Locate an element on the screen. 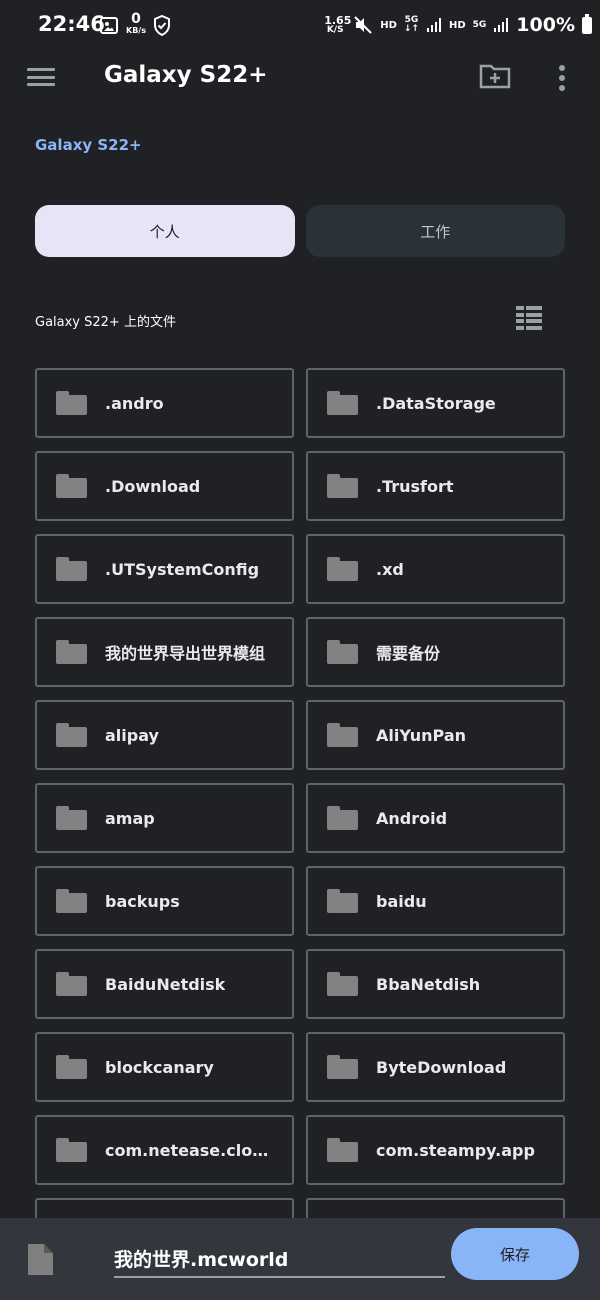 The height and width of the screenshot is (1300, 600). mute-icon is located at coordinates (363, 25).